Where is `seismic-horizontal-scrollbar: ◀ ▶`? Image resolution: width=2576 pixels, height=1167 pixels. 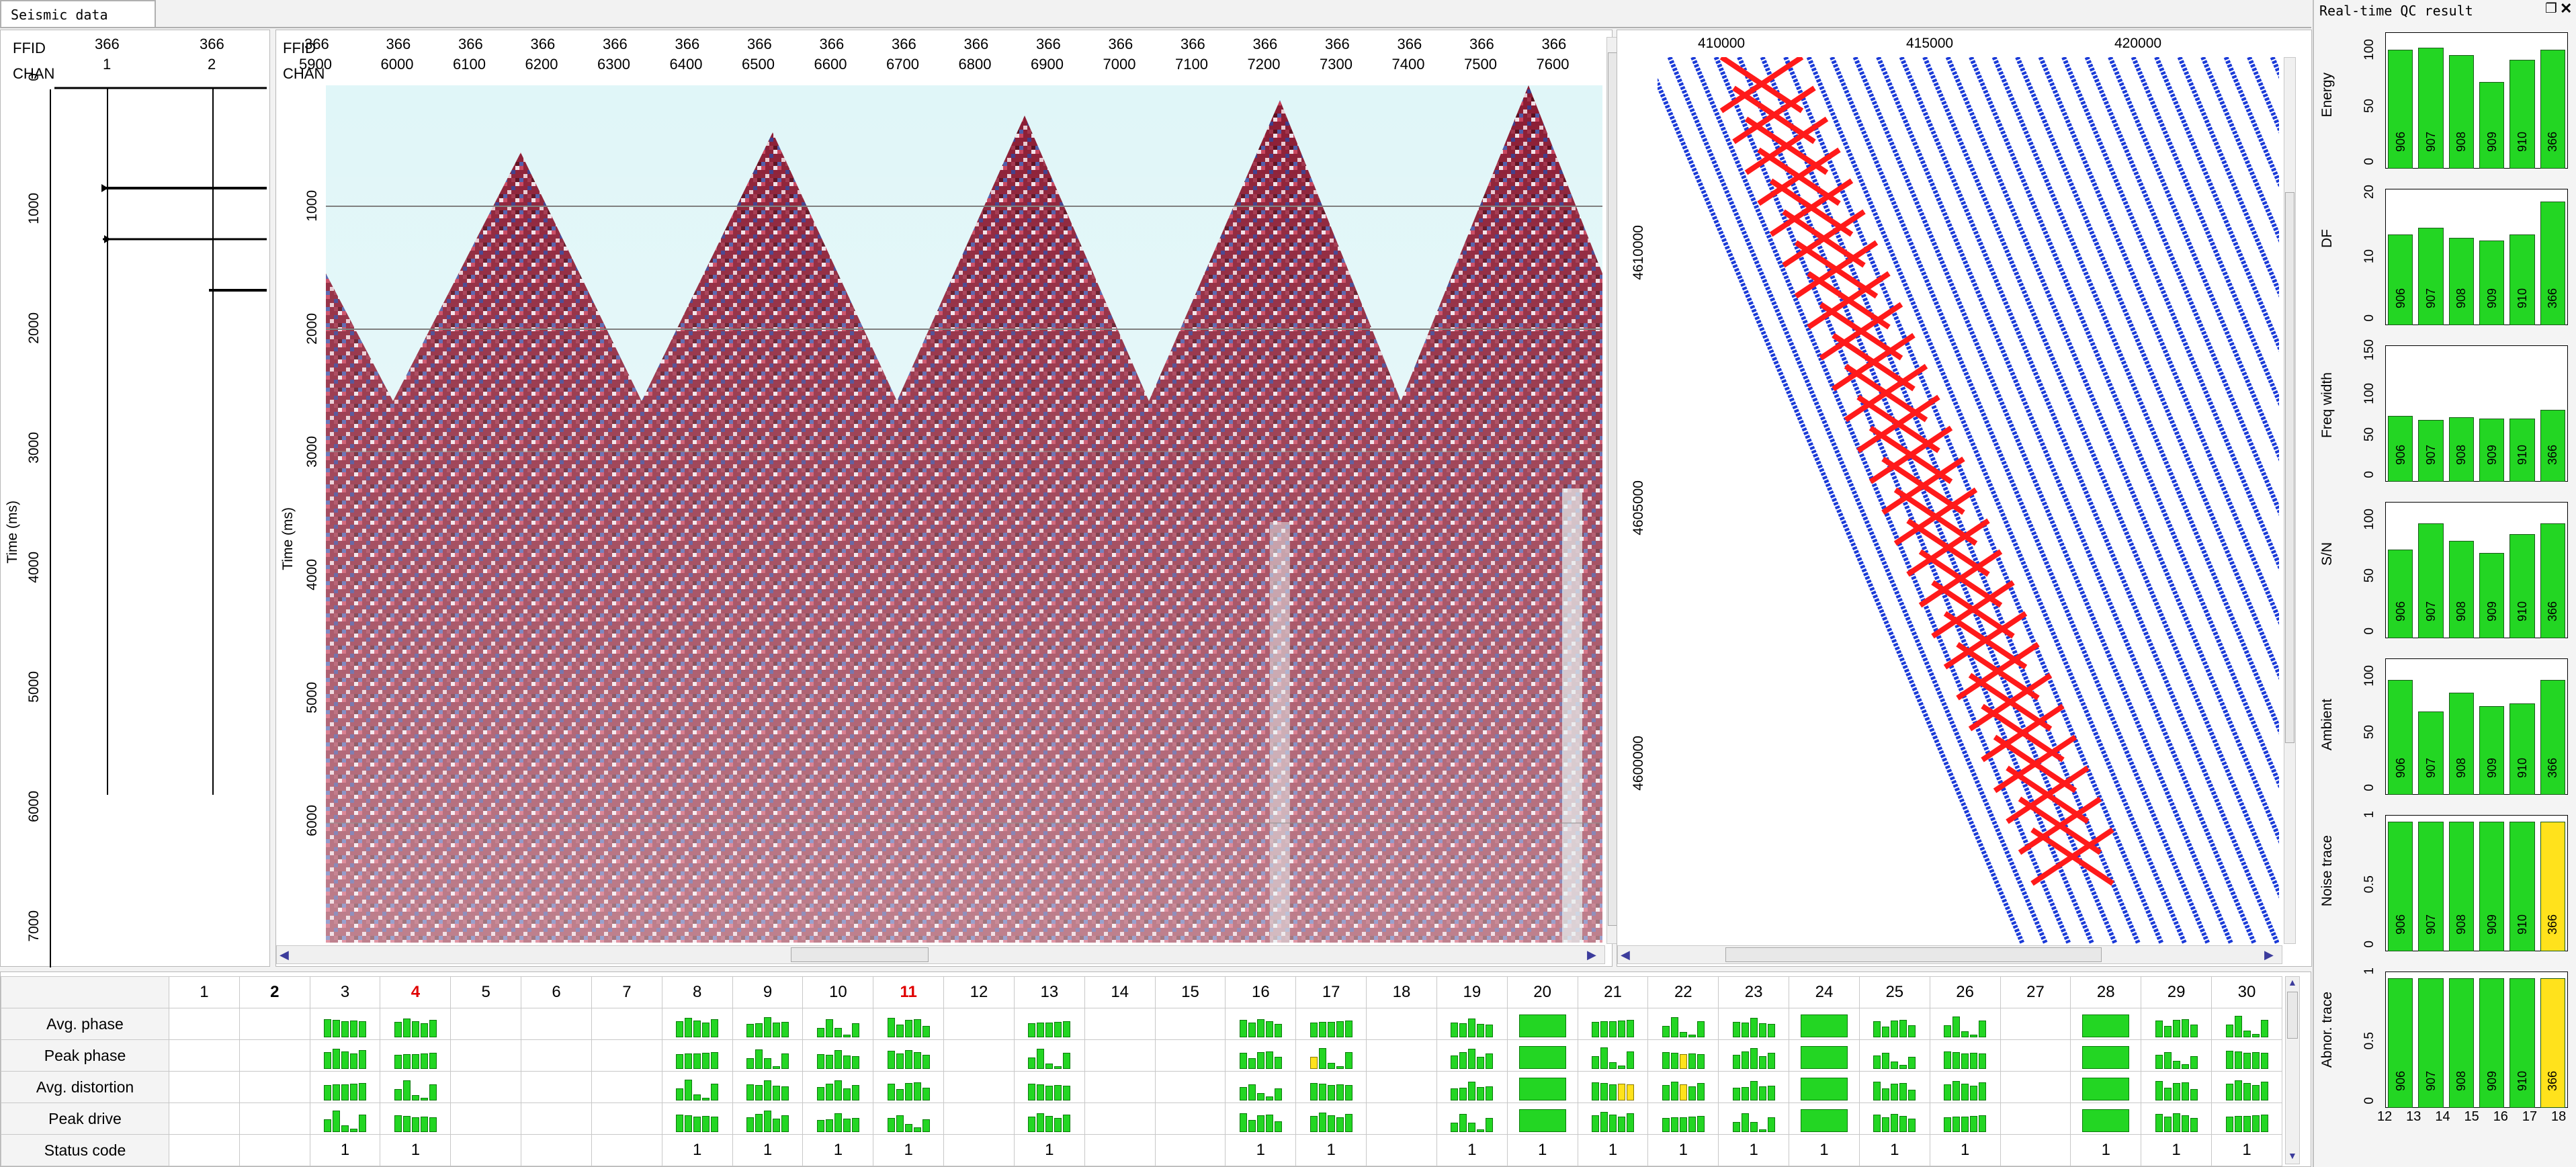
seismic-horizontal-scrollbar: ◀ ▶ is located at coordinates (940, 954).